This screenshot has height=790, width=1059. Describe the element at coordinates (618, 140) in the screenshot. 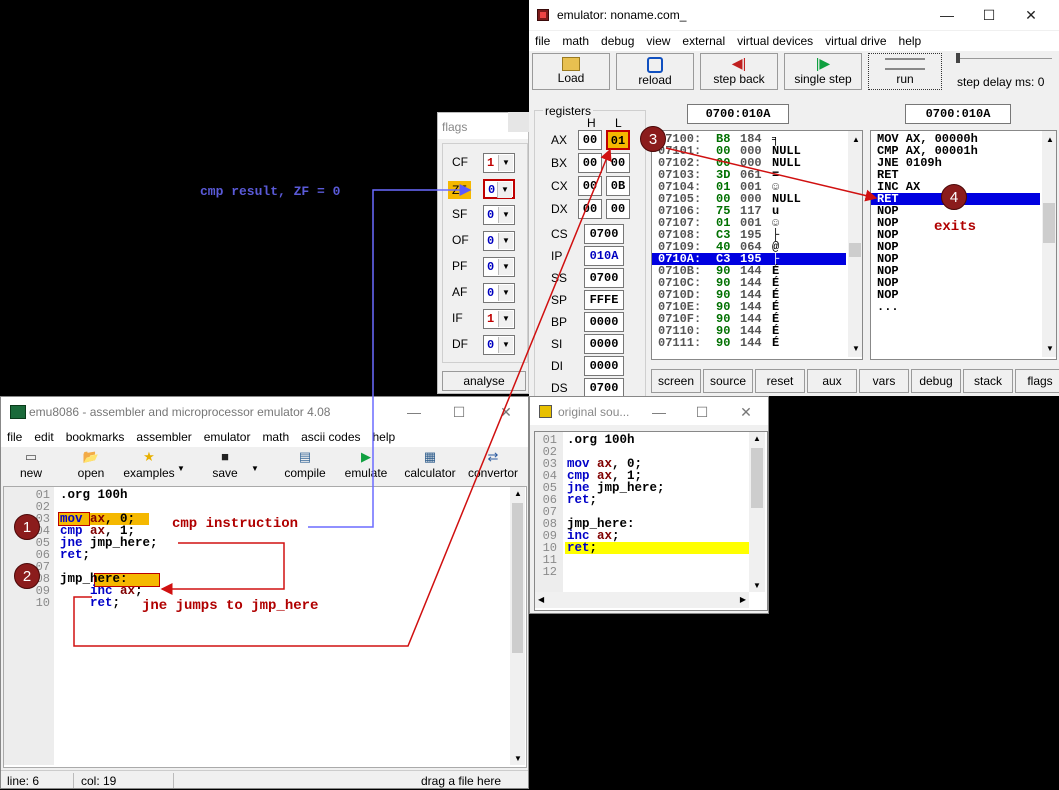

I see `register-AX-low: 01` at that location.